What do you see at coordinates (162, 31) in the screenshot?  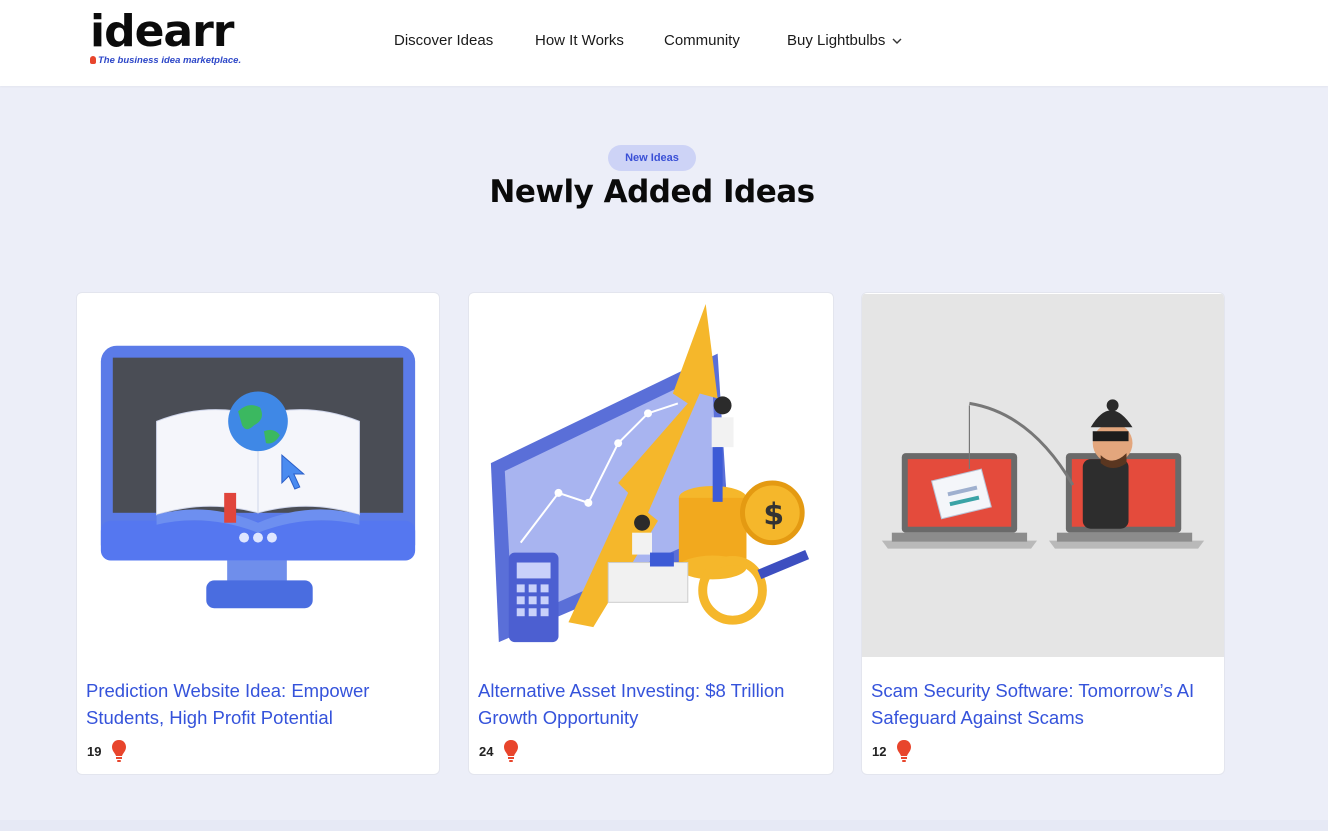 I see `logo-wordmark: idearr` at bounding box center [162, 31].